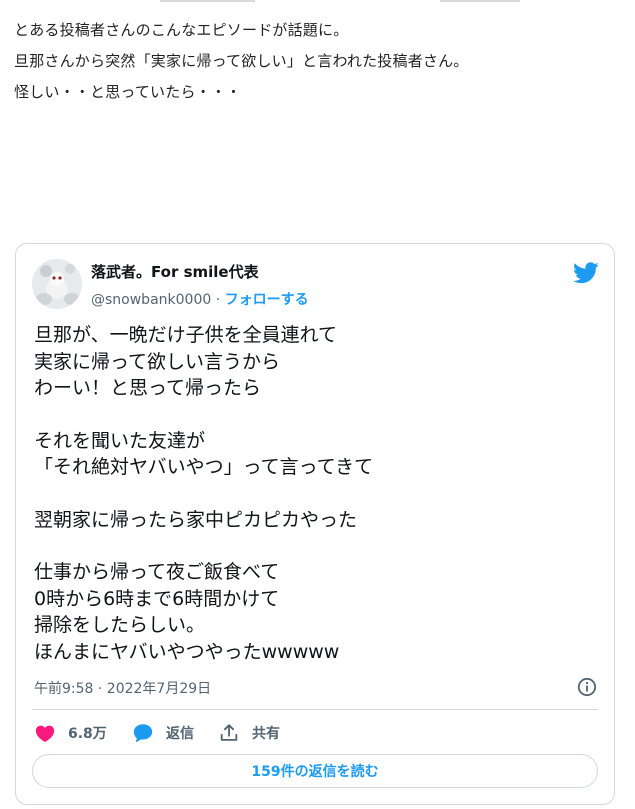 The height and width of the screenshot is (809, 635). Describe the element at coordinates (587, 687) in the screenshot. I see `info-icon` at that location.